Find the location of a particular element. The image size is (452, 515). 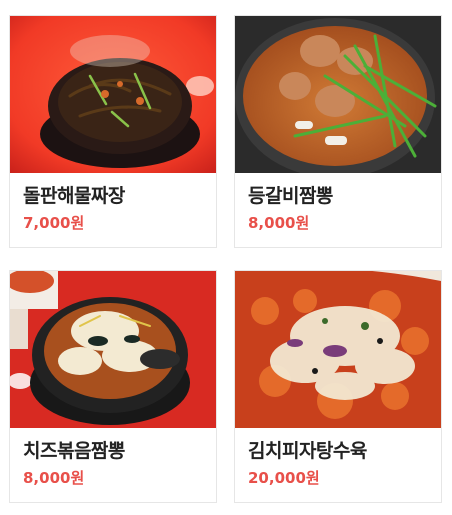

menu-name: 김치피자탕수육 is located at coordinates (307, 451).